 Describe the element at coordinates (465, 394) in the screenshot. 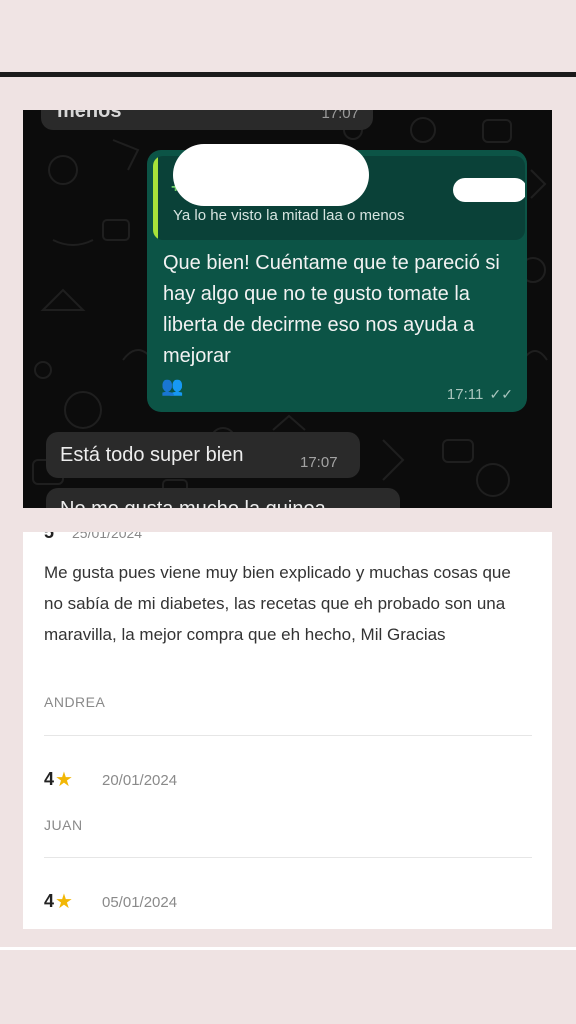

I see `reply-time: 17:11` at that location.